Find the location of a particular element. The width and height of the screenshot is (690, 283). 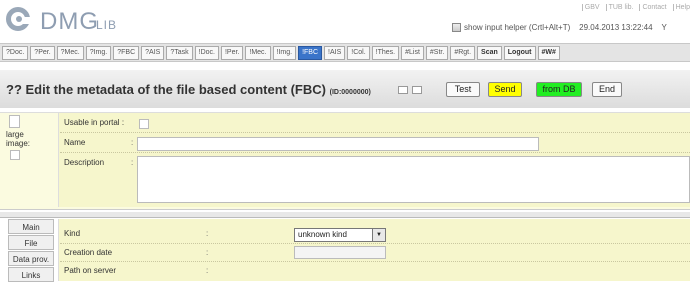

large-image-label: large image: is located at coordinates (18, 139).